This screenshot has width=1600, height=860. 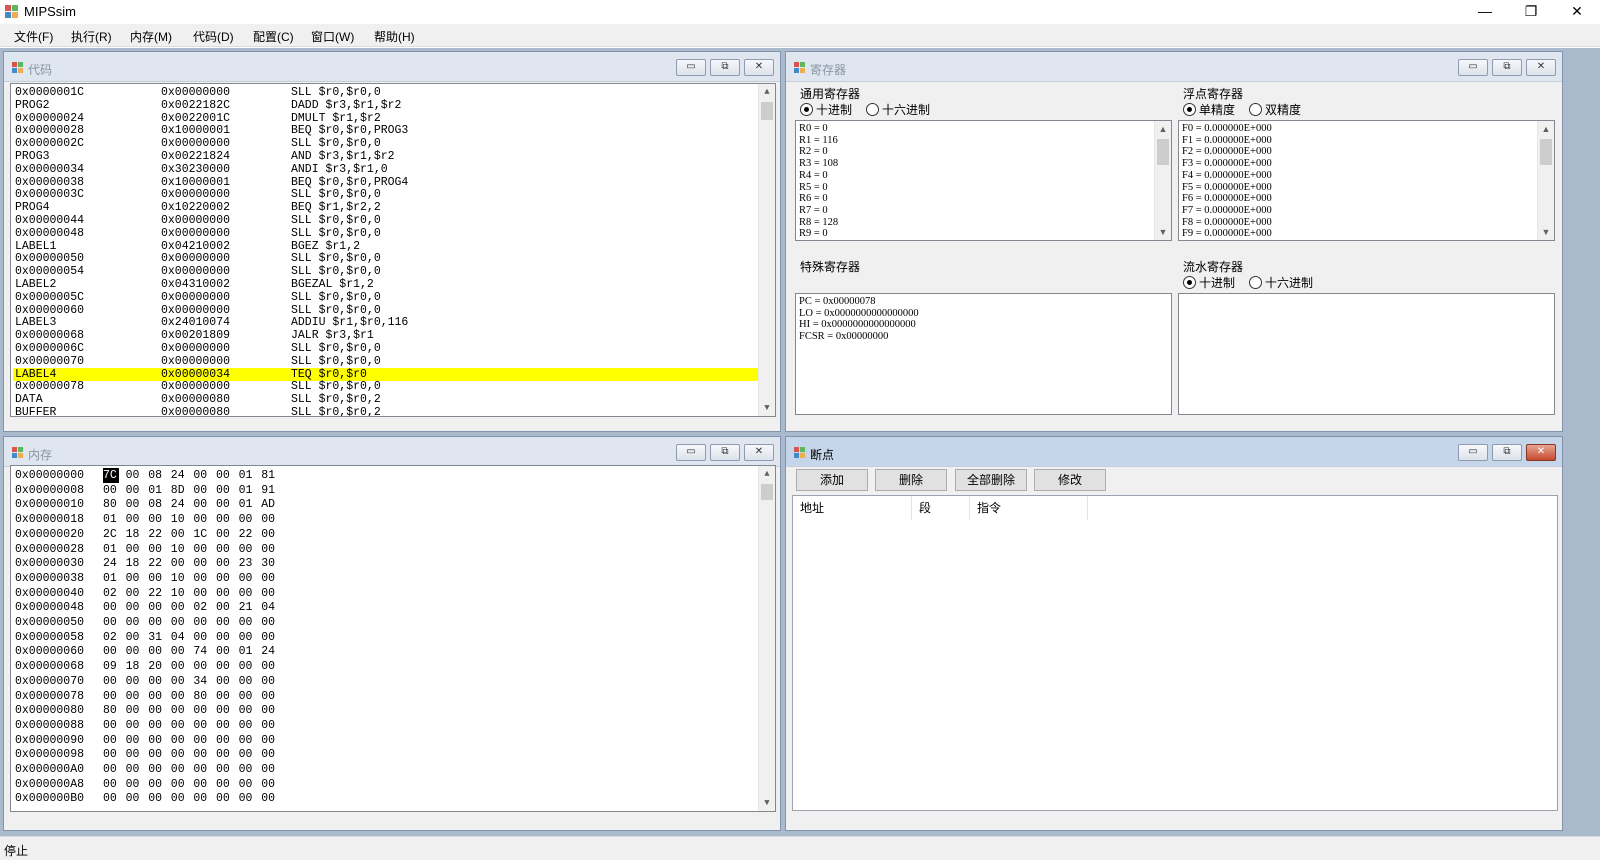 What do you see at coordinates (911, 480) in the screenshot?
I see `delete-breakpoint-button: 删除` at bounding box center [911, 480].